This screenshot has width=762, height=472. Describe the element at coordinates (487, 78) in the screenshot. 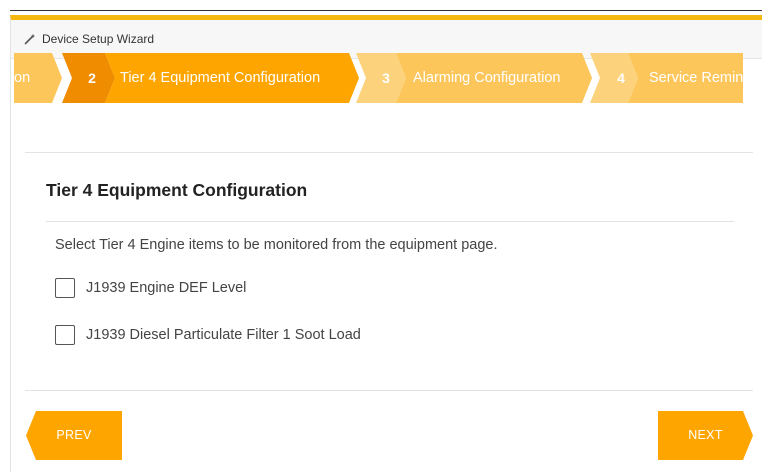

I see `step-3-label: Alarming Configuration` at that location.